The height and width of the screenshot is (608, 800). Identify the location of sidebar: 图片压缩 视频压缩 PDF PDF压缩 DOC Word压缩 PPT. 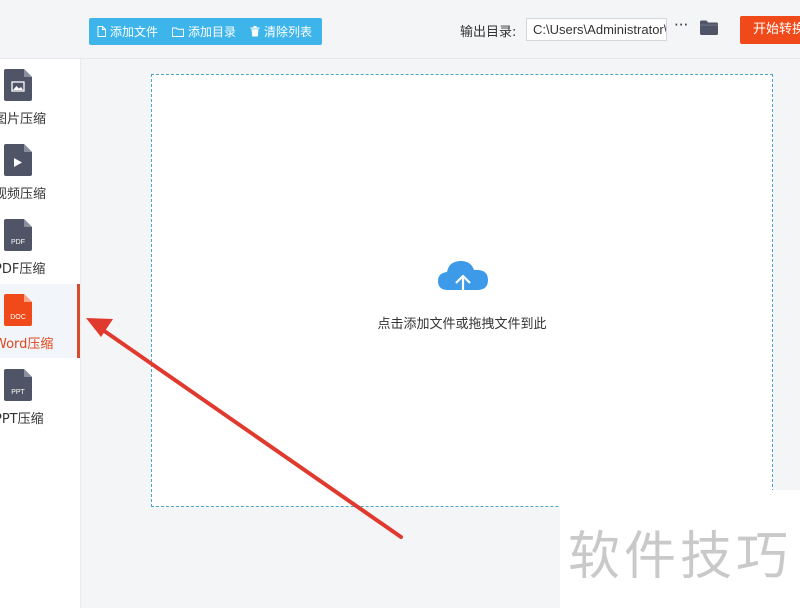
(40, 333).